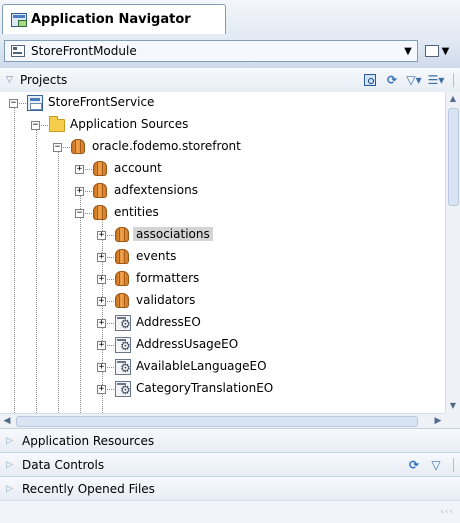 Image resolution: width=460 pixels, height=523 pixels. What do you see at coordinates (168, 278) in the screenshot?
I see `tree-node-label: formatters` at bounding box center [168, 278].